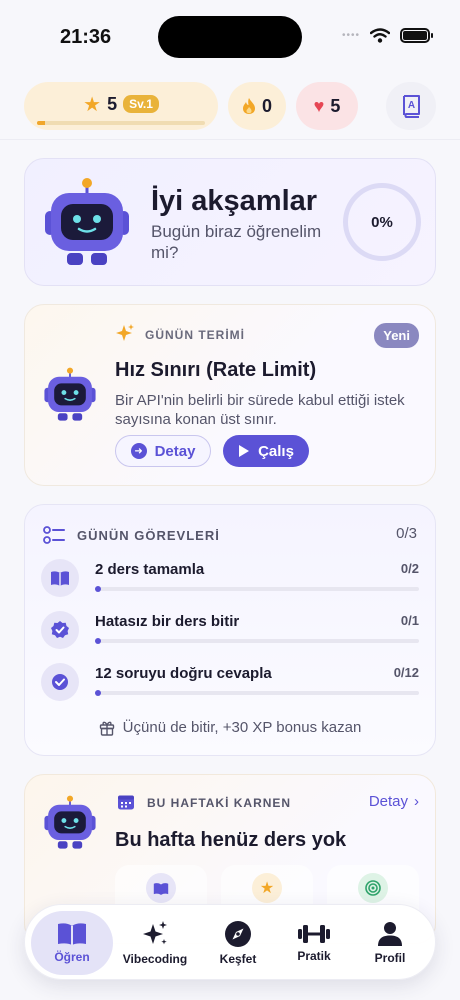 This screenshot has height=1000, width=460. What do you see at coordinates (238, 959) in the screenshot?
I see `tab-label: Keşfet` at bounding box center [238, 959].